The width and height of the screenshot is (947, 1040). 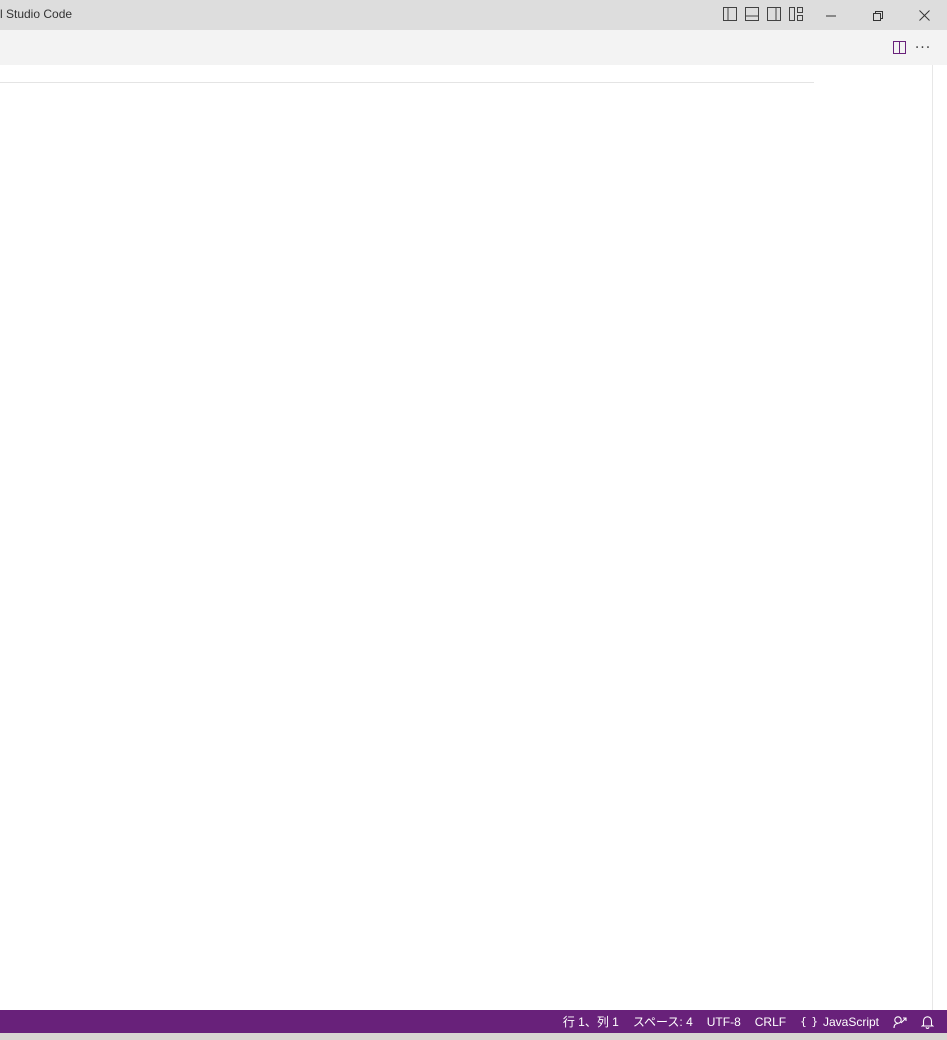 I want to click on minimize-button, so click(x=831, y=15).